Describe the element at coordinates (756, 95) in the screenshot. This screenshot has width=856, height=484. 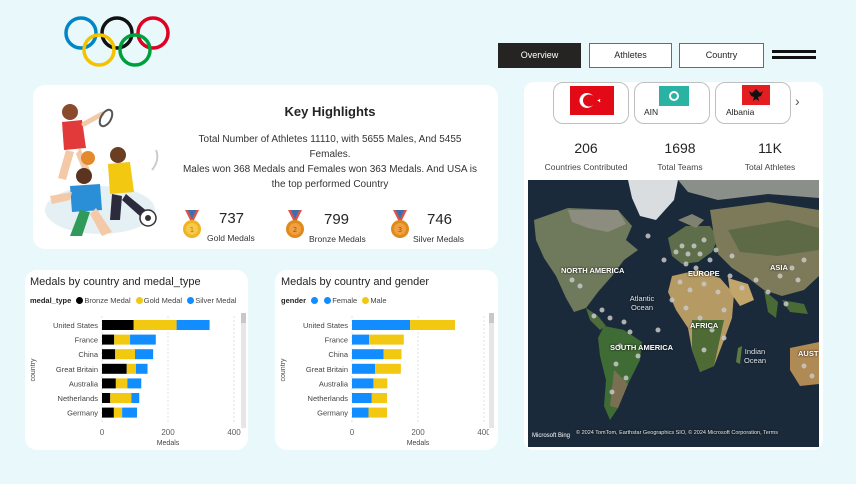
I see `albania-flag-icon` at that location.